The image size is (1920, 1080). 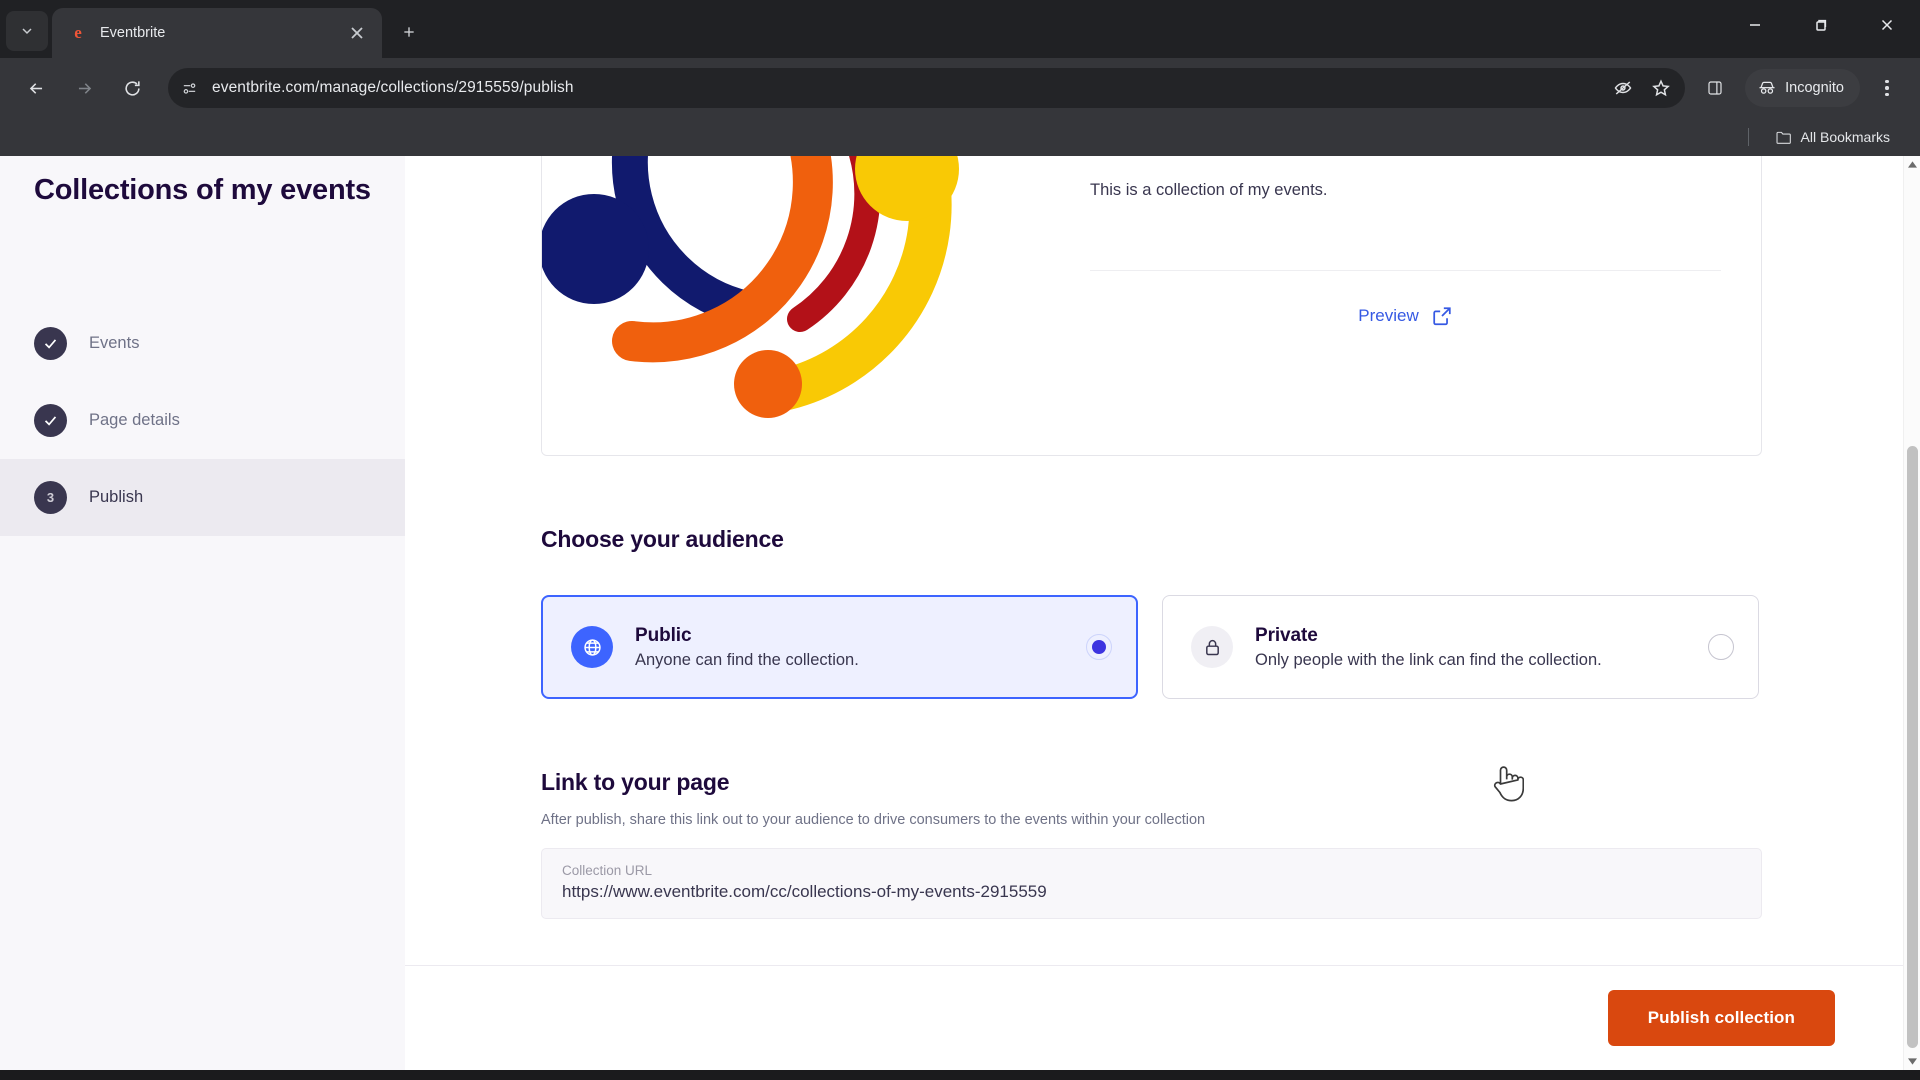 I want to click on audience-radio-private, so click(x=1721, y=647).